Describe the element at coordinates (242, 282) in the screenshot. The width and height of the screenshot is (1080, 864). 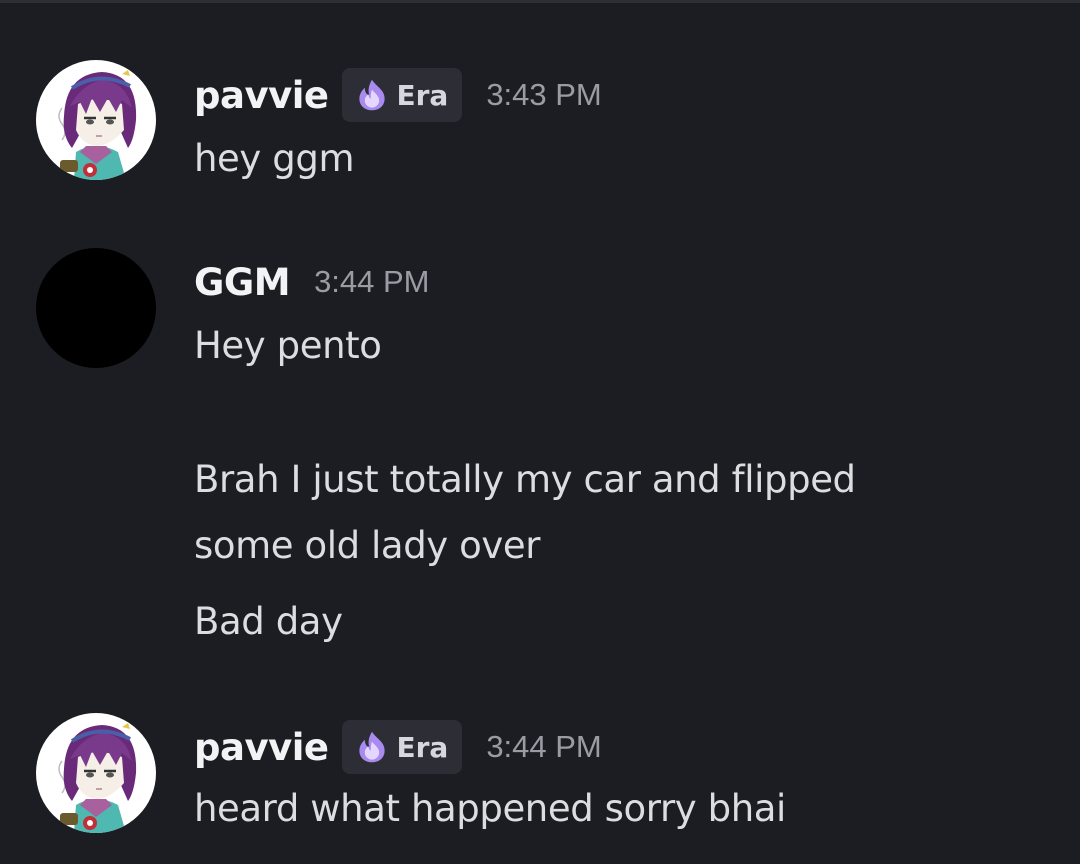
I see `username: GGM` at that location.